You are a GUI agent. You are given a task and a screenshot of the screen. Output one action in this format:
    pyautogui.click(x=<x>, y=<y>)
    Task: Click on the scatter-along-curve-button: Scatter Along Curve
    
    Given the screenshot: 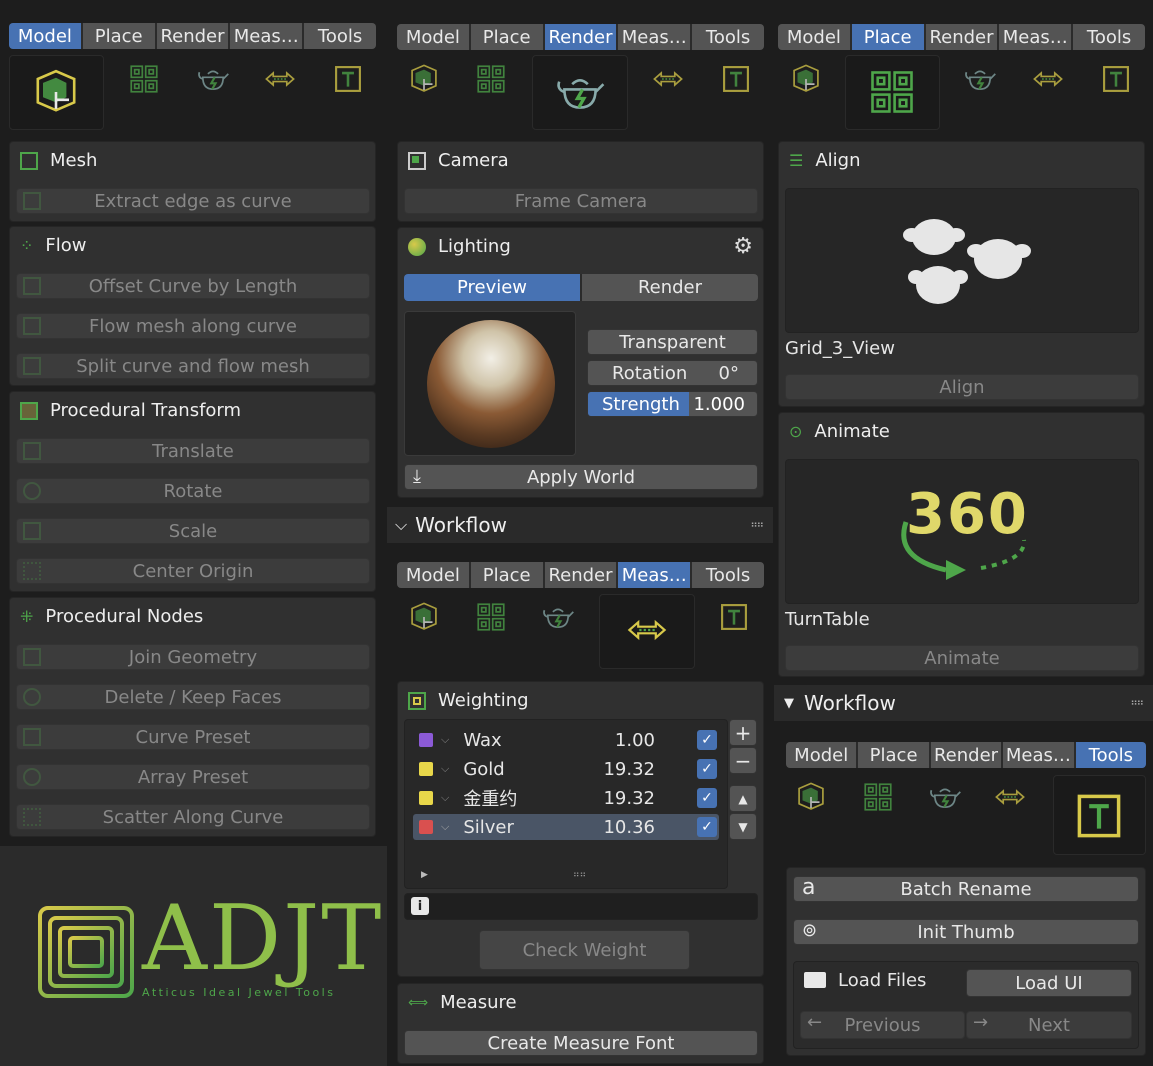 What is the action you would take?
    pyautogui.click(x=193, y=817)
    